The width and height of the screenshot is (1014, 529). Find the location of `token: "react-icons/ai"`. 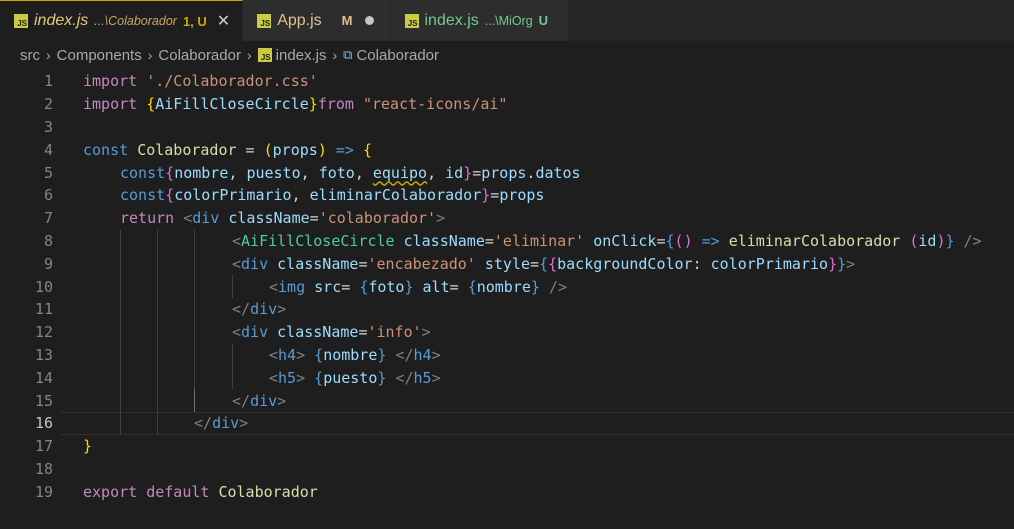

token: "react-icons/ai" is located at coordinates (435, 104).